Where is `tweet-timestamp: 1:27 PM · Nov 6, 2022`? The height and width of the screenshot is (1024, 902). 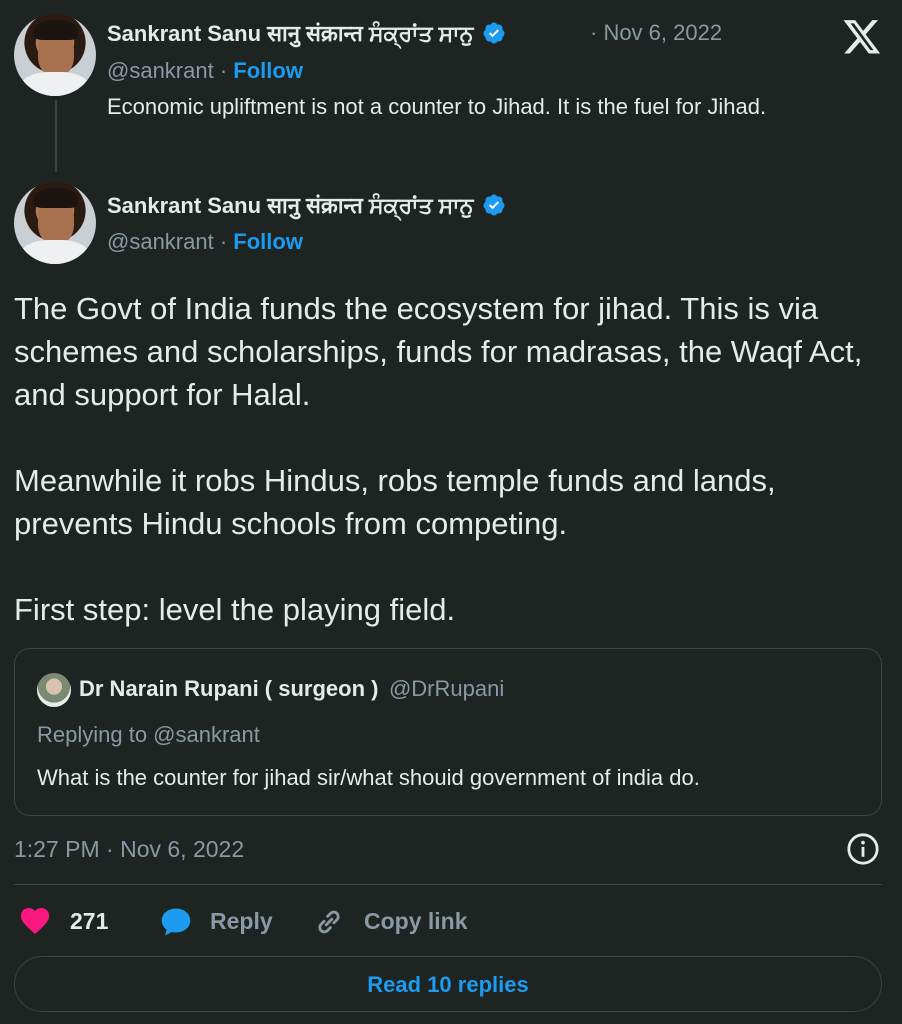 tweet-timestamp: 1:27 PM · Nov 6, 2022 is located at coordinates (129, 849).